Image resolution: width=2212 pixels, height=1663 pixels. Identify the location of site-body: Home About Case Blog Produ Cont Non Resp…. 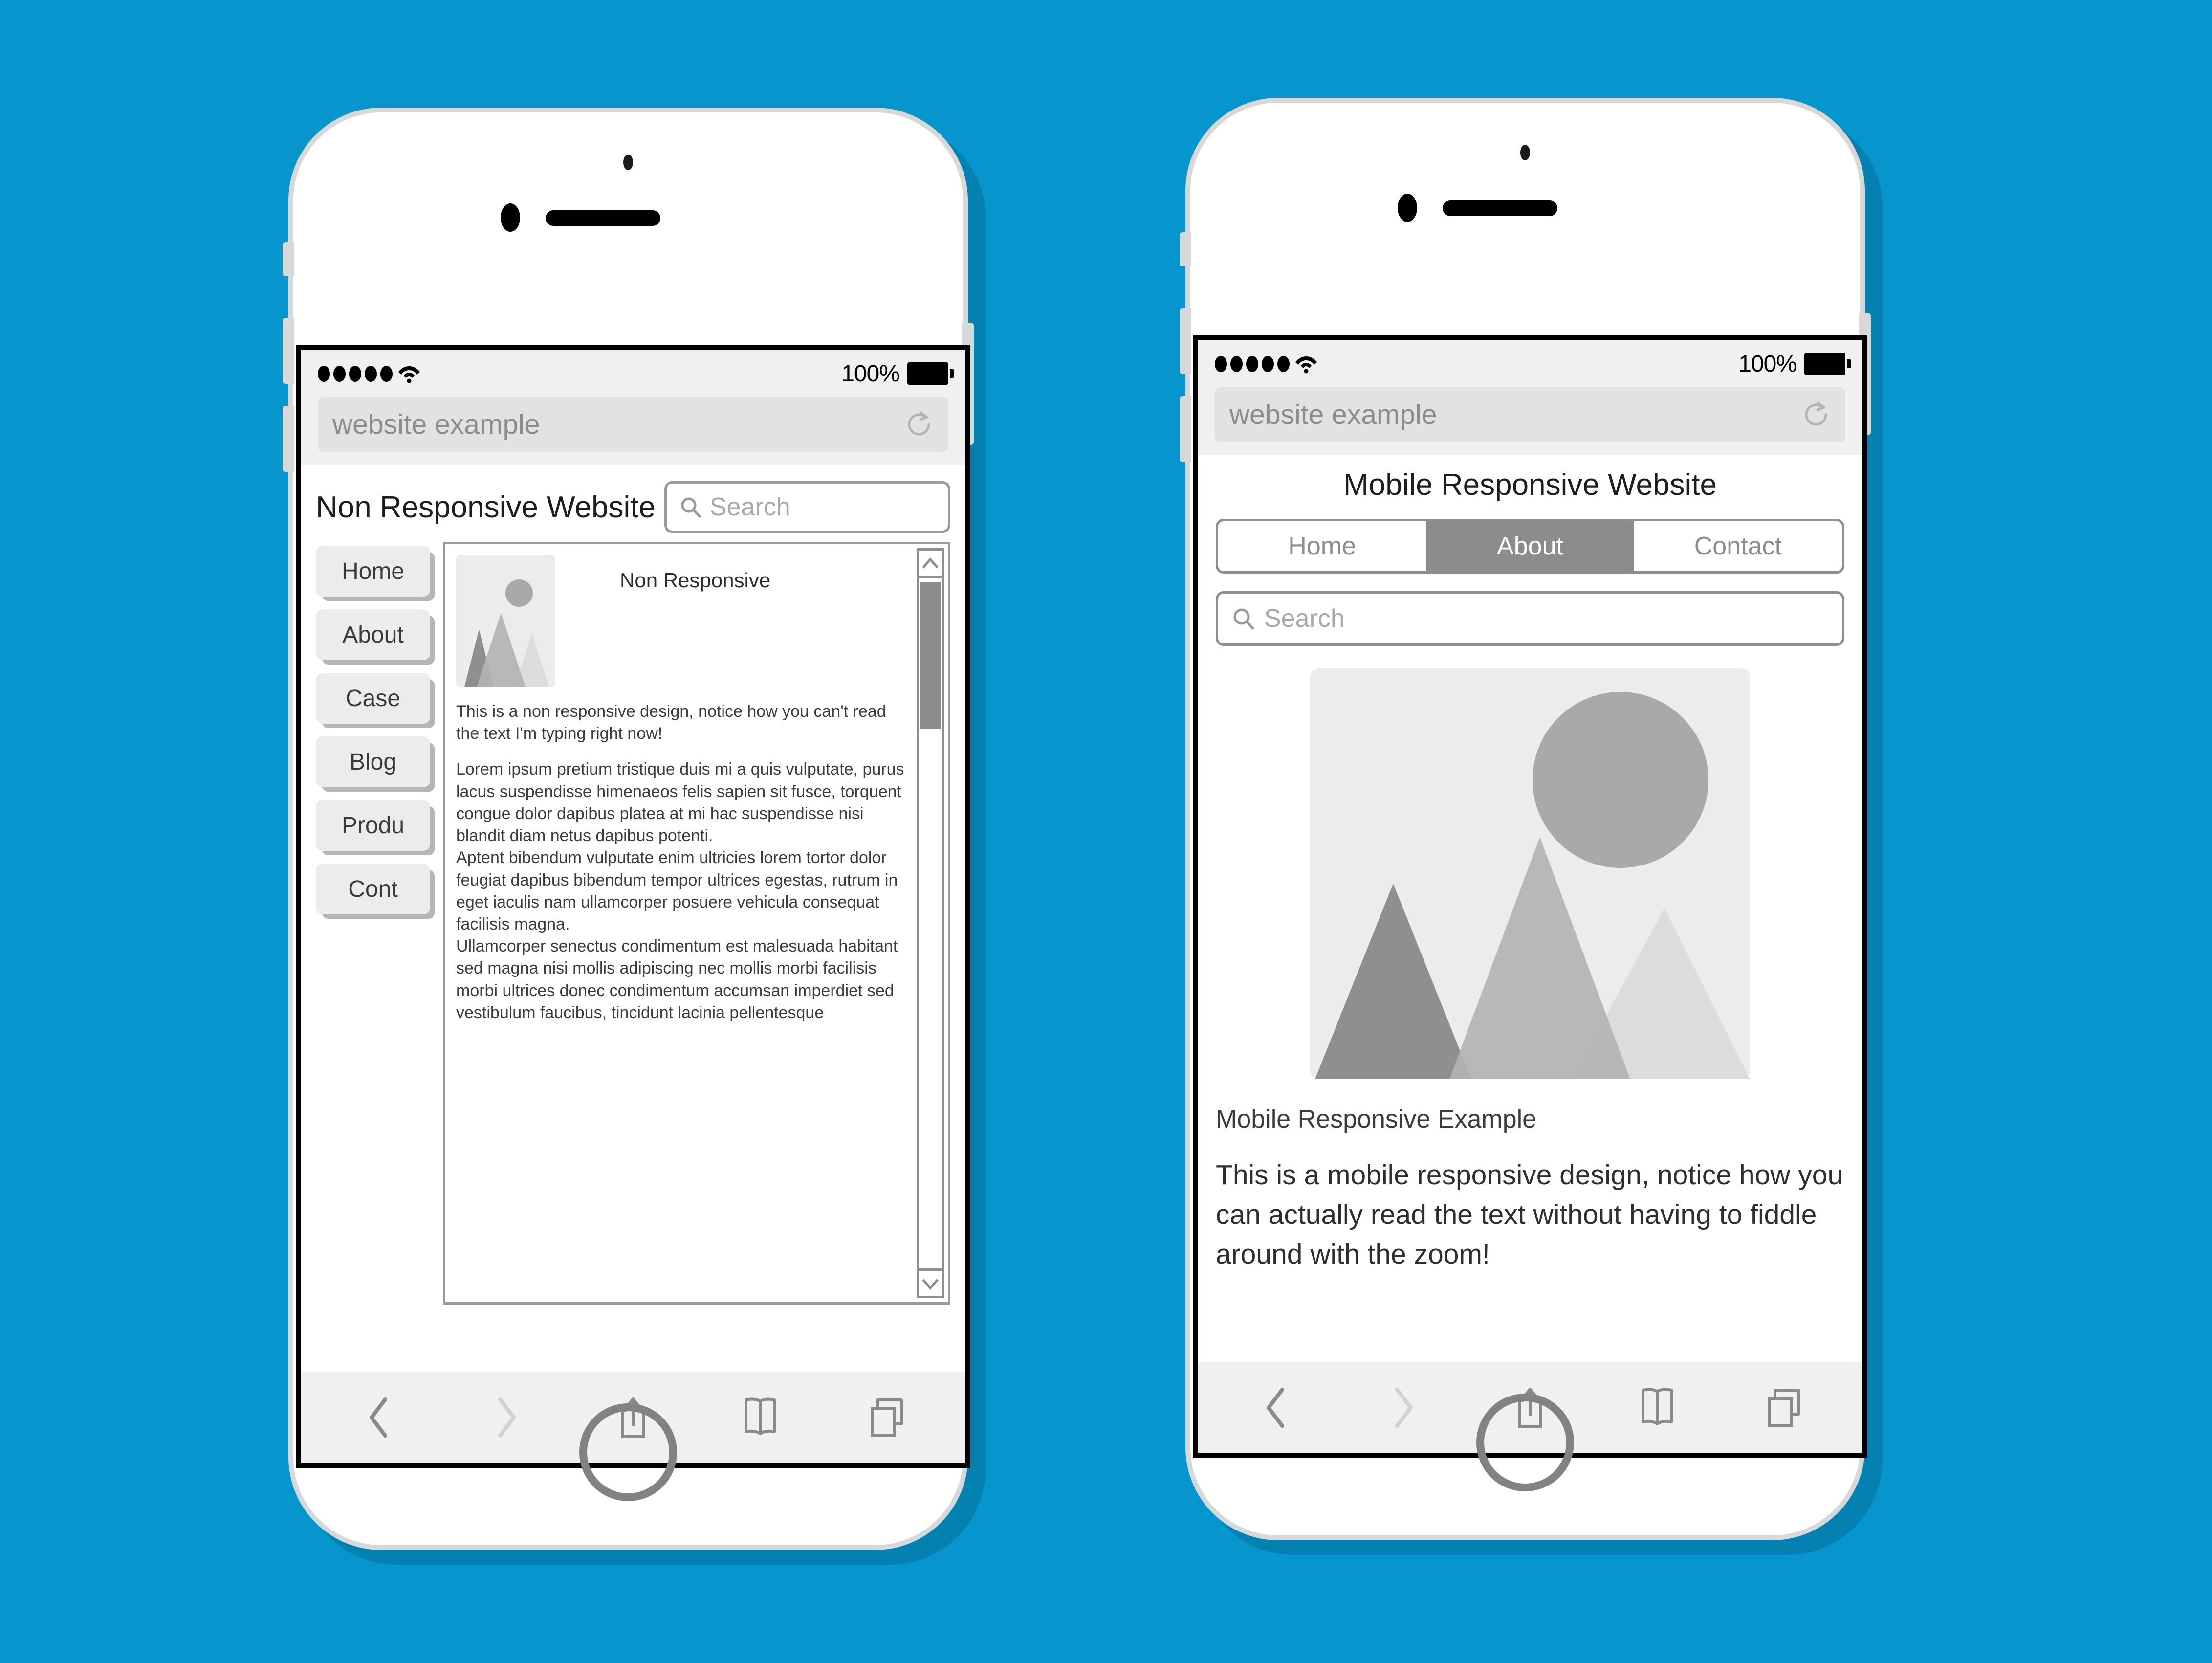
(633, 924).